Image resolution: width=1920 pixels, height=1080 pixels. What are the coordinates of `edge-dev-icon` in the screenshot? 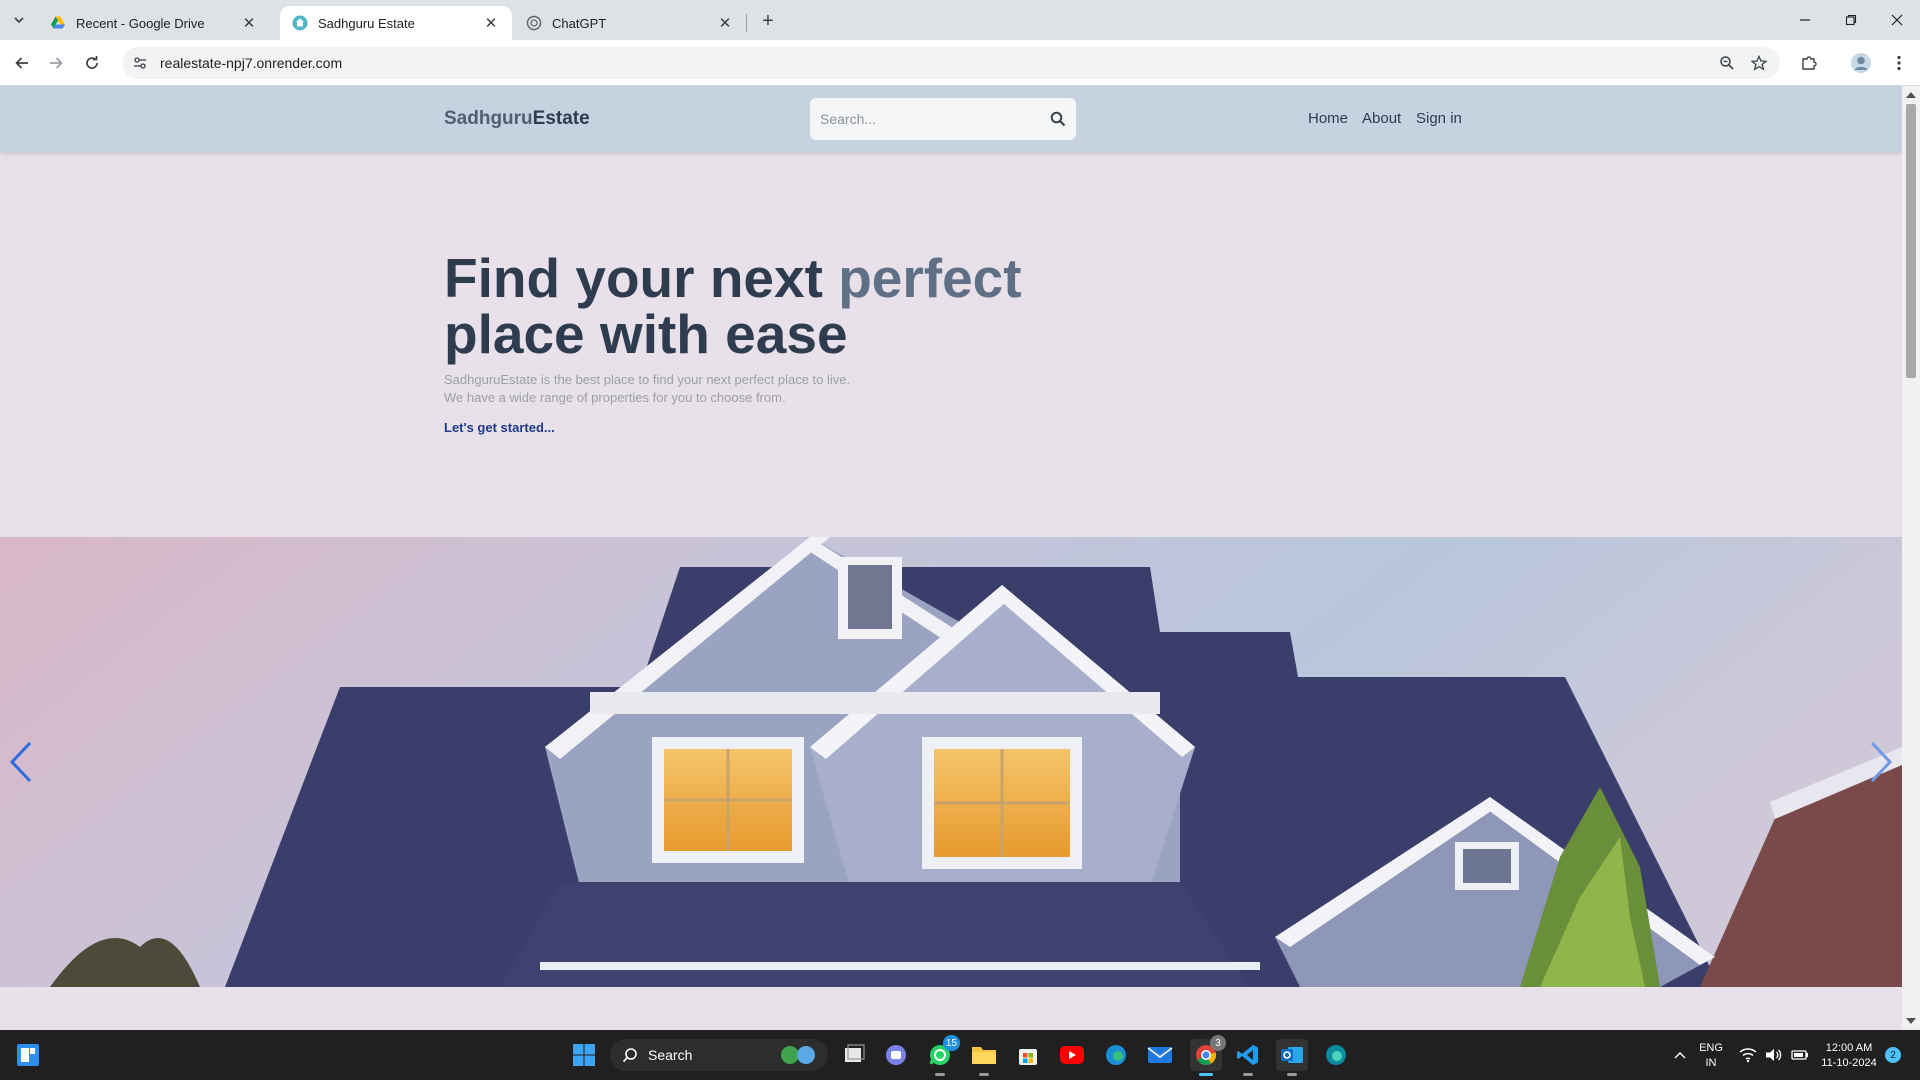 It's located at (1336, 1055).